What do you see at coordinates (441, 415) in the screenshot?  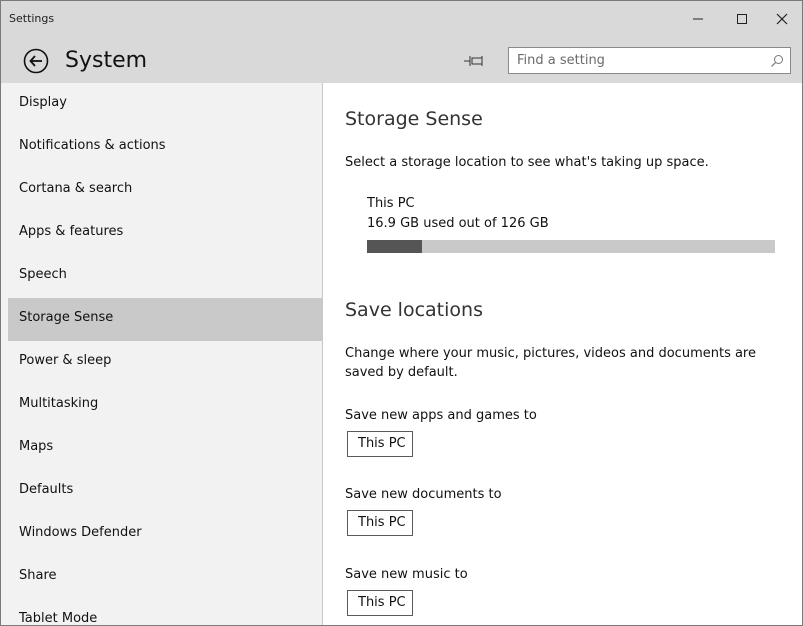 I see `apps-save-label: Save new apps and games to` at bounding box center [441, 415].